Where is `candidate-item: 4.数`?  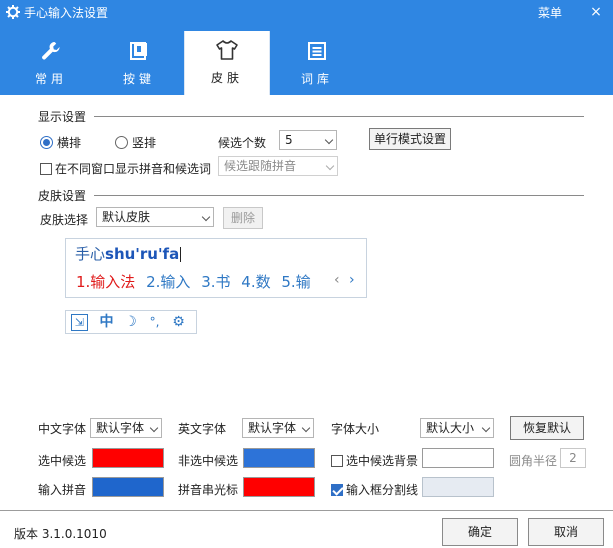 candidate-item: 4.数 is located at coordinates (256, 282).